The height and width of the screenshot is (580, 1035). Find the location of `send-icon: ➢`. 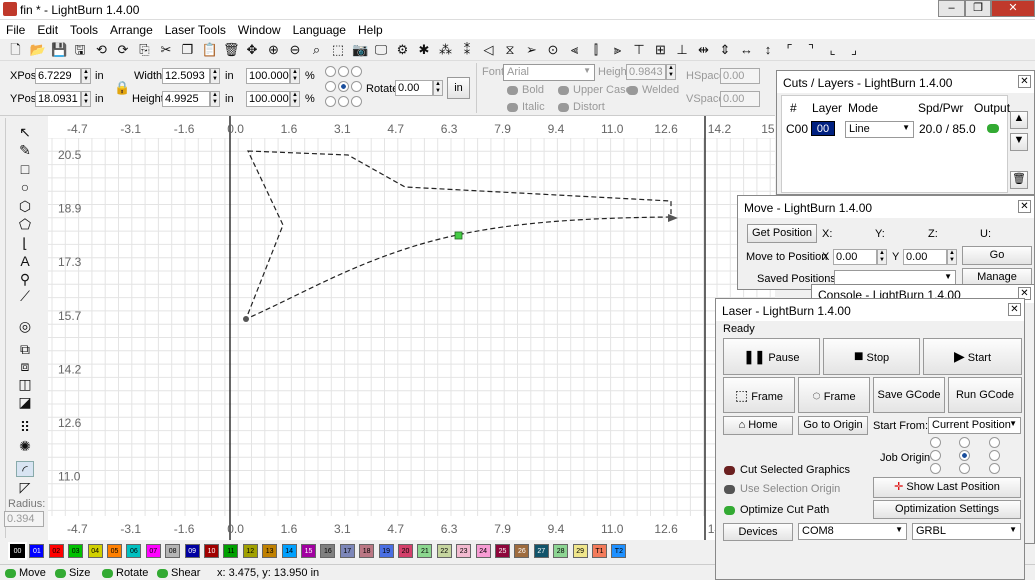

send-icon: ➢ is located at coordinates (531, 49).